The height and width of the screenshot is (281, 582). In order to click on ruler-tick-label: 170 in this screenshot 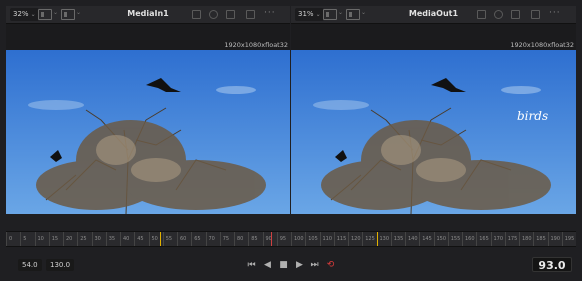, I will do `click(498, 239)`.